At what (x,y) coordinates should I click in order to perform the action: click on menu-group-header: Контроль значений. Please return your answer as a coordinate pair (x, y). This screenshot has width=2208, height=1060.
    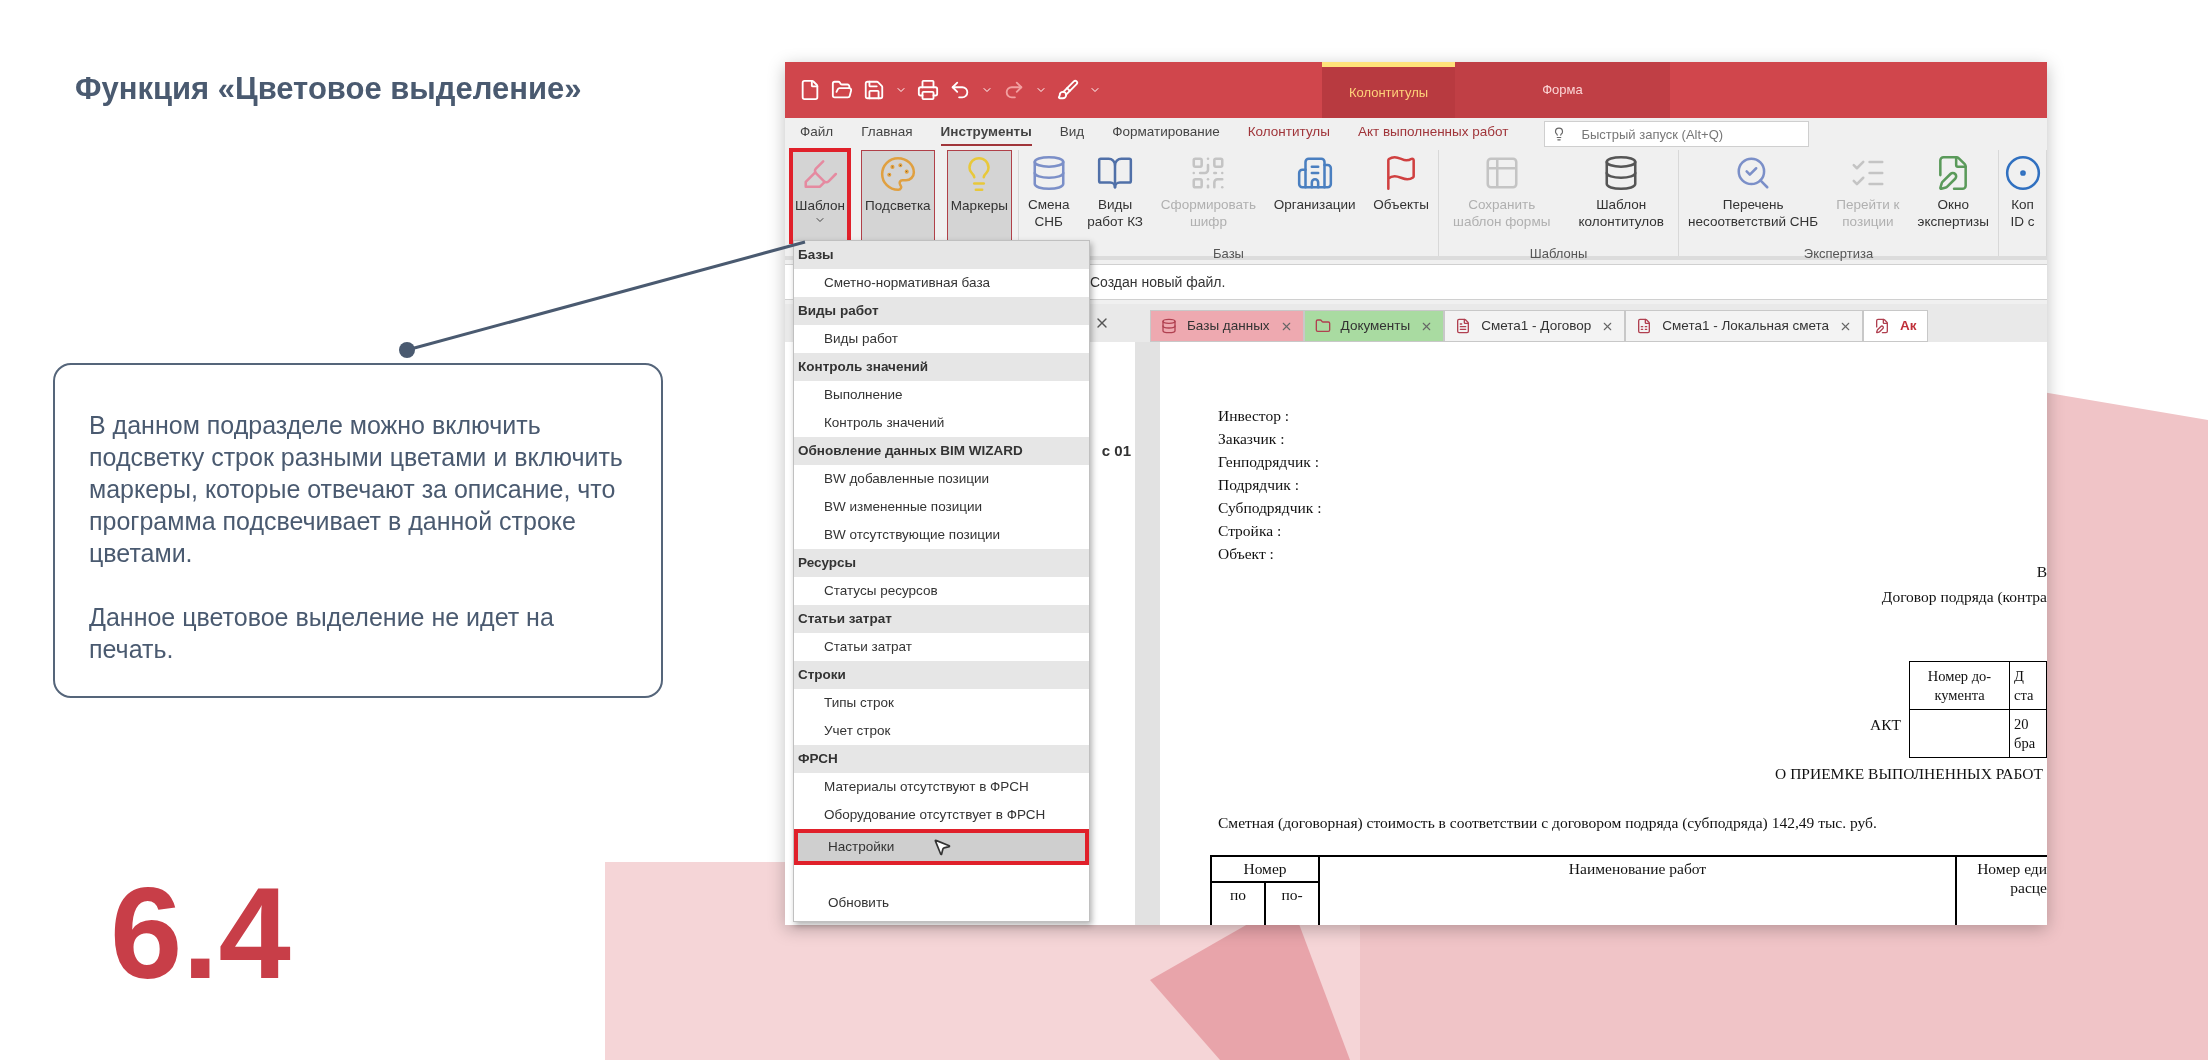
    Looking at the image, I should click on (941, 367).